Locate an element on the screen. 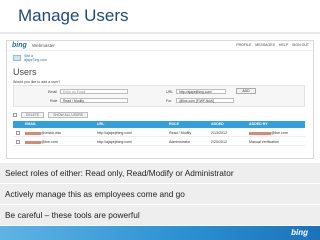 The width and height of the screenshot is (320, 240). delete-button: DELETE is located at coordinates (33, 115).